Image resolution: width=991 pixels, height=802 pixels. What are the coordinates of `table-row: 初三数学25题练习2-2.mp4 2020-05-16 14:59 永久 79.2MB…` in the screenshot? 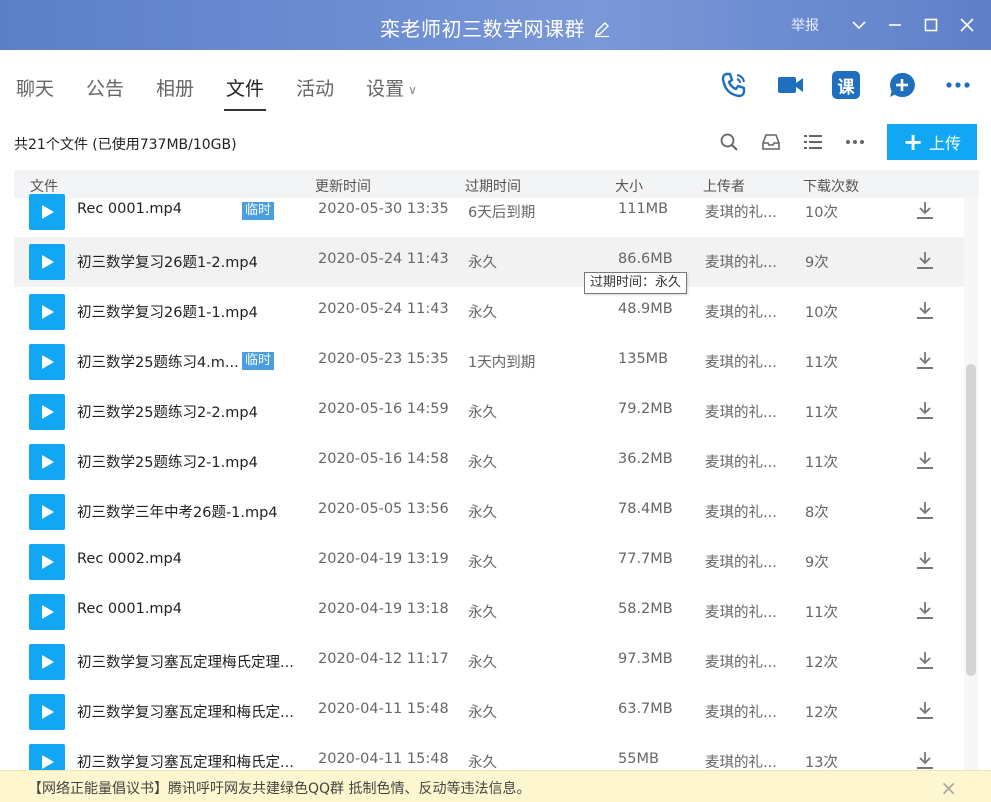 It's located at (489, 412).